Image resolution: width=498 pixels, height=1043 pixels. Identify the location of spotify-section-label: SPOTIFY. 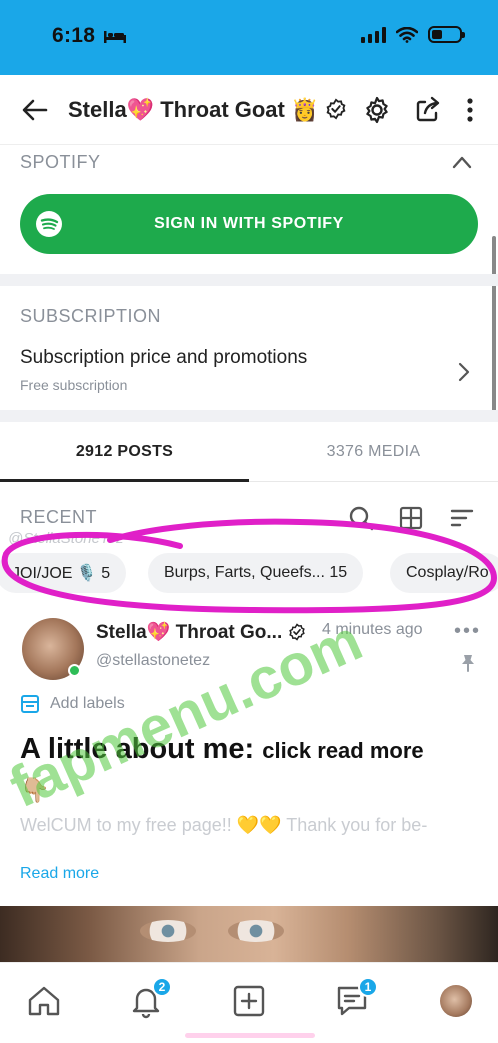
(60, 162).